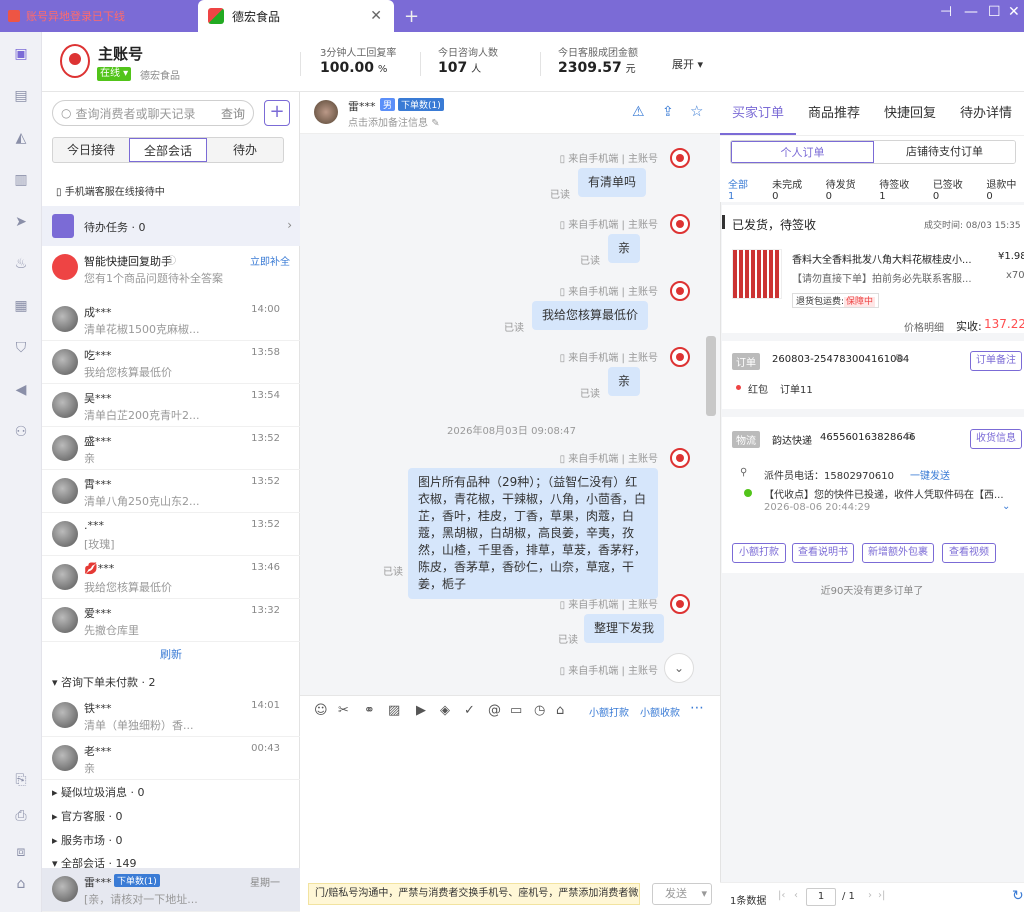 This screenshot has height=912, width=1024. What do you see at coordinates (21, 54) in the screenshot?
I see `chat-icon: ▣` at bounding box center [21, 54].